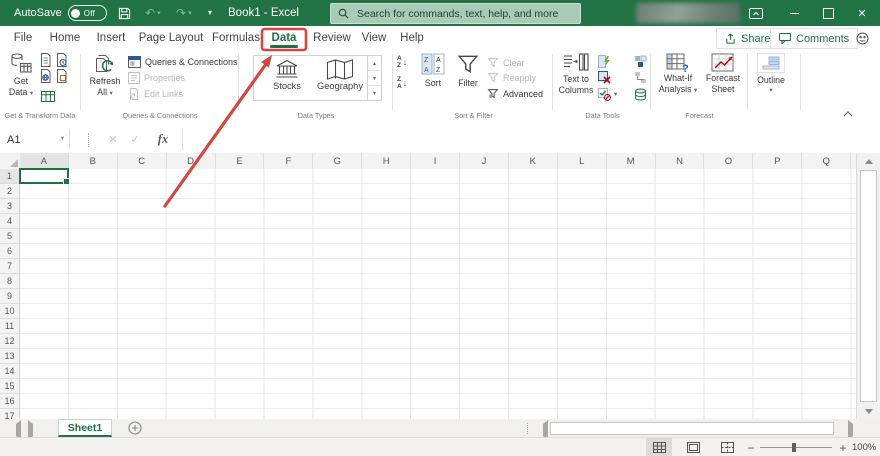 The height and width of the screenshot is (456, 880). I want to click on vertical-scrollbar, so click(868, 286).